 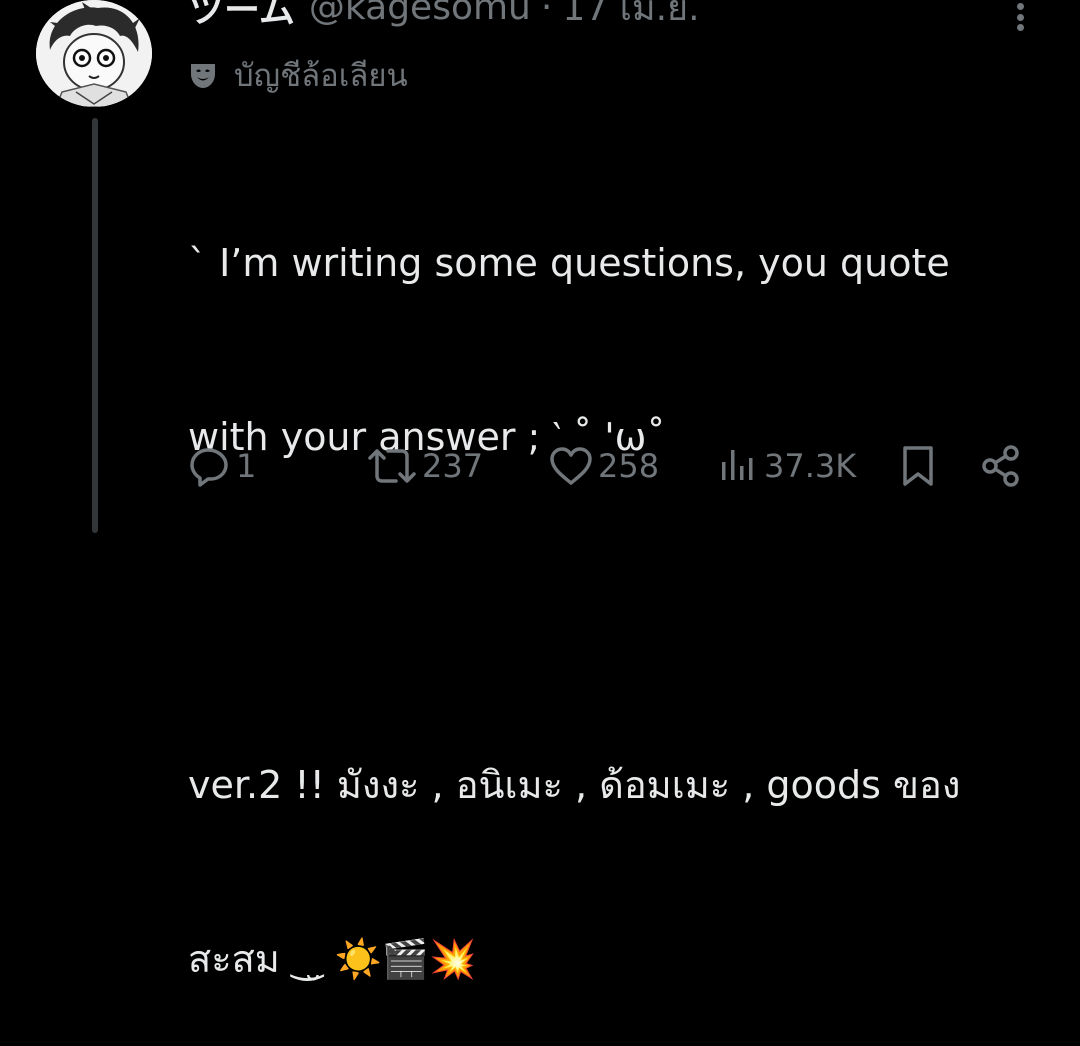 What do you see at coordinates (241, 16) in the screenshot?
I see `display-name: ツーム` at bounding box center [241, 16].